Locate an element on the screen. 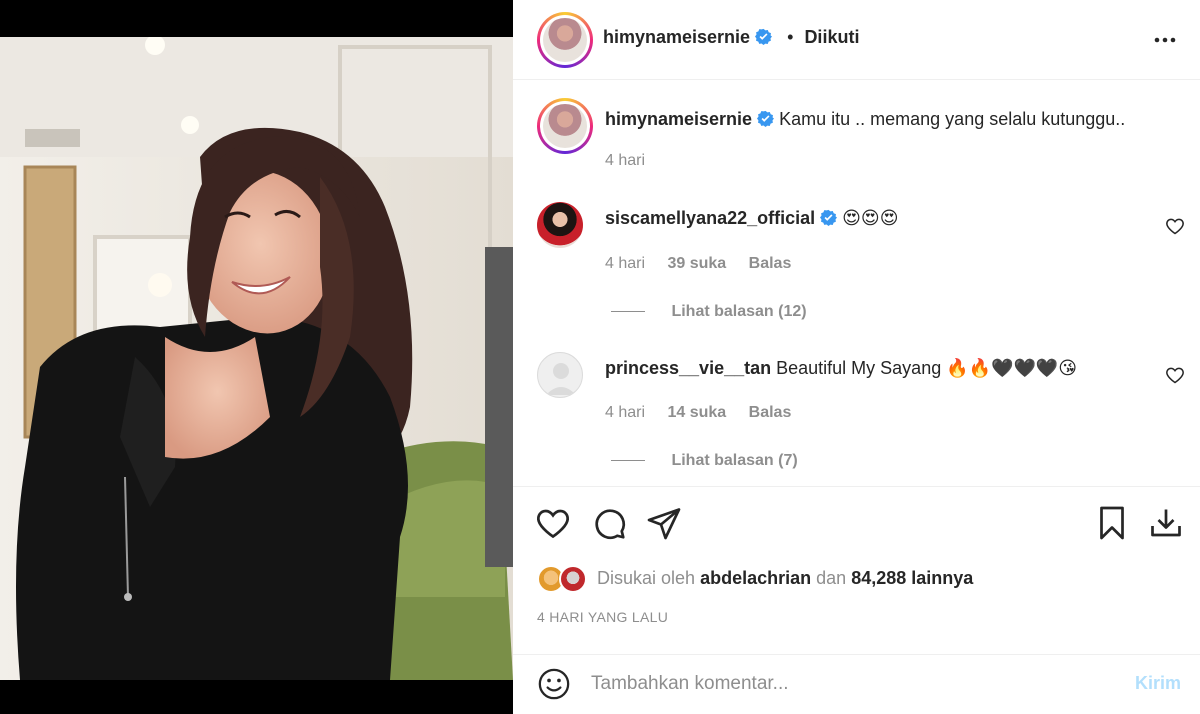 The width and height of the screenshot is (1200, 714). liker-username: abdelachrian is located at coordinates (755, 578).